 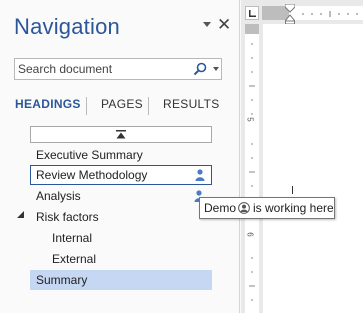 What do you see at coordinates (74, 259) in the screenshot?
I see `heading-label: External` at bounding box center [74, 259].